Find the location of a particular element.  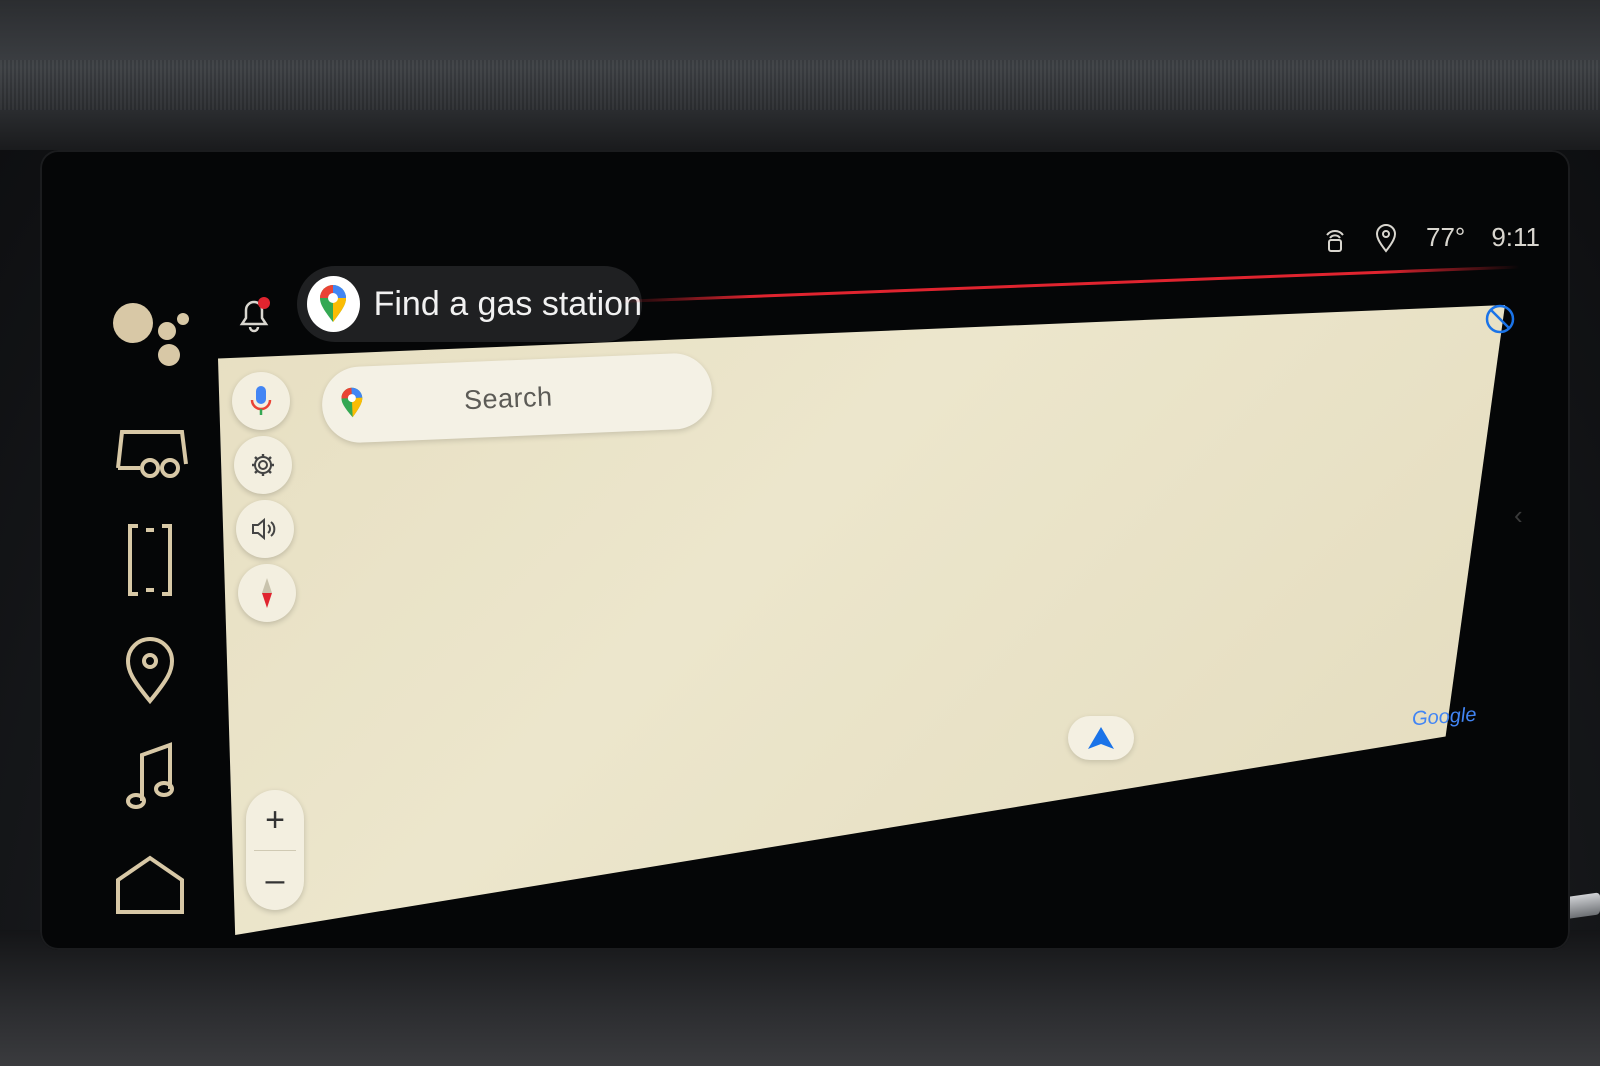

microphone-icon is located at coordinates (261, 400).